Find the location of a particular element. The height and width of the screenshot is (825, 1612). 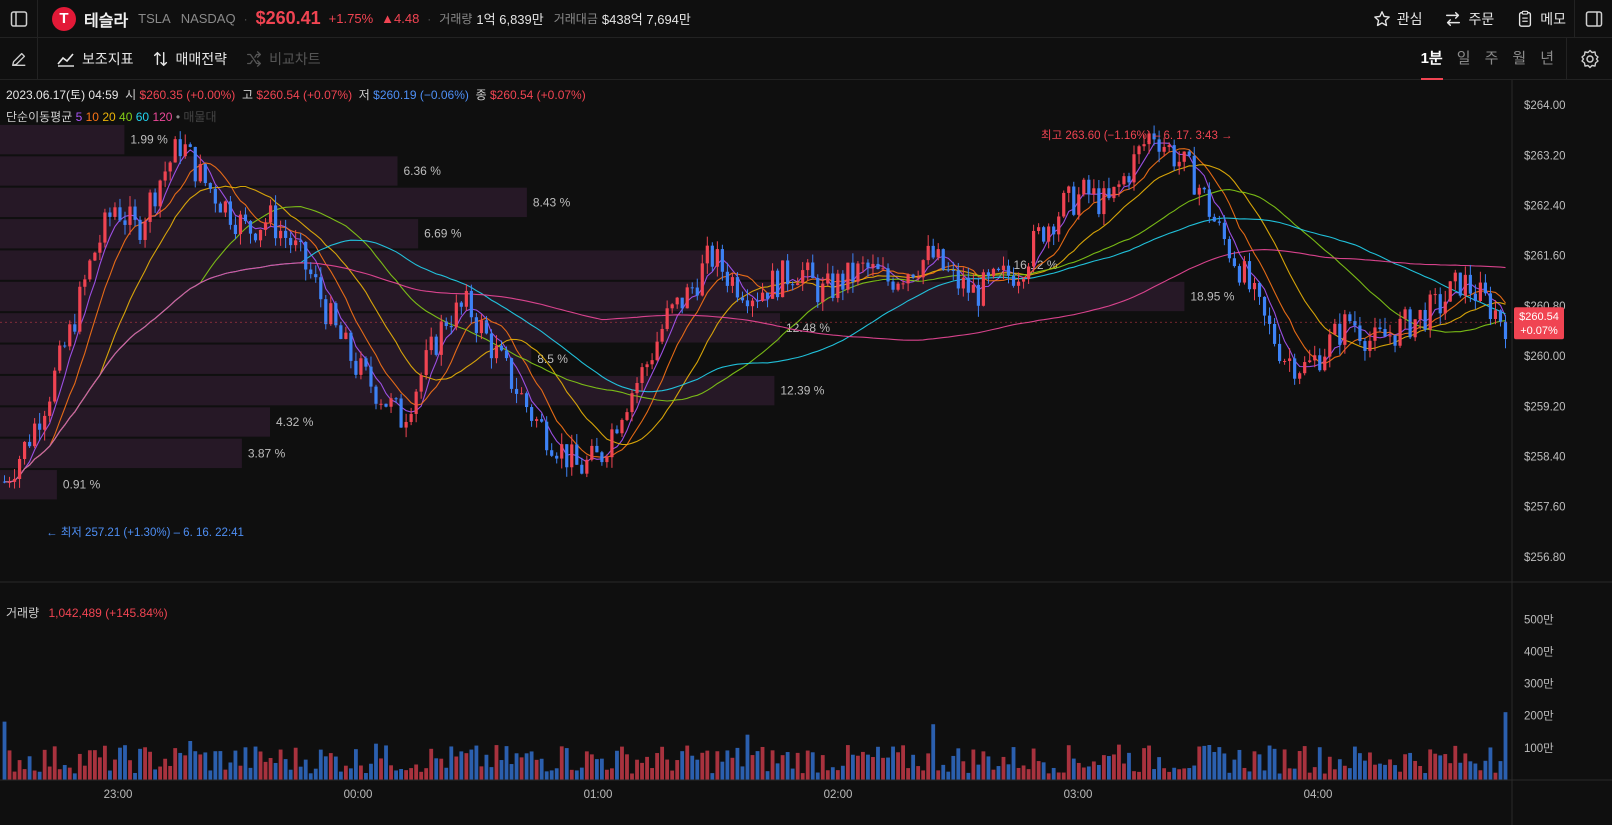

time-tick-label: 02:00 is located at coordinates (838, 795).